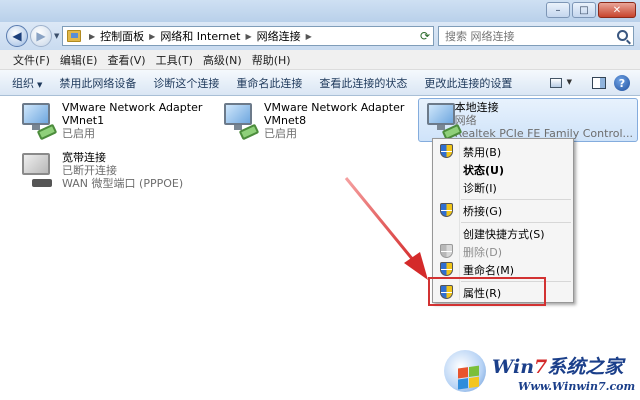 This screenshot has height=400, width=640. I want to click on broadband-modem-icon, so click(39, 171).